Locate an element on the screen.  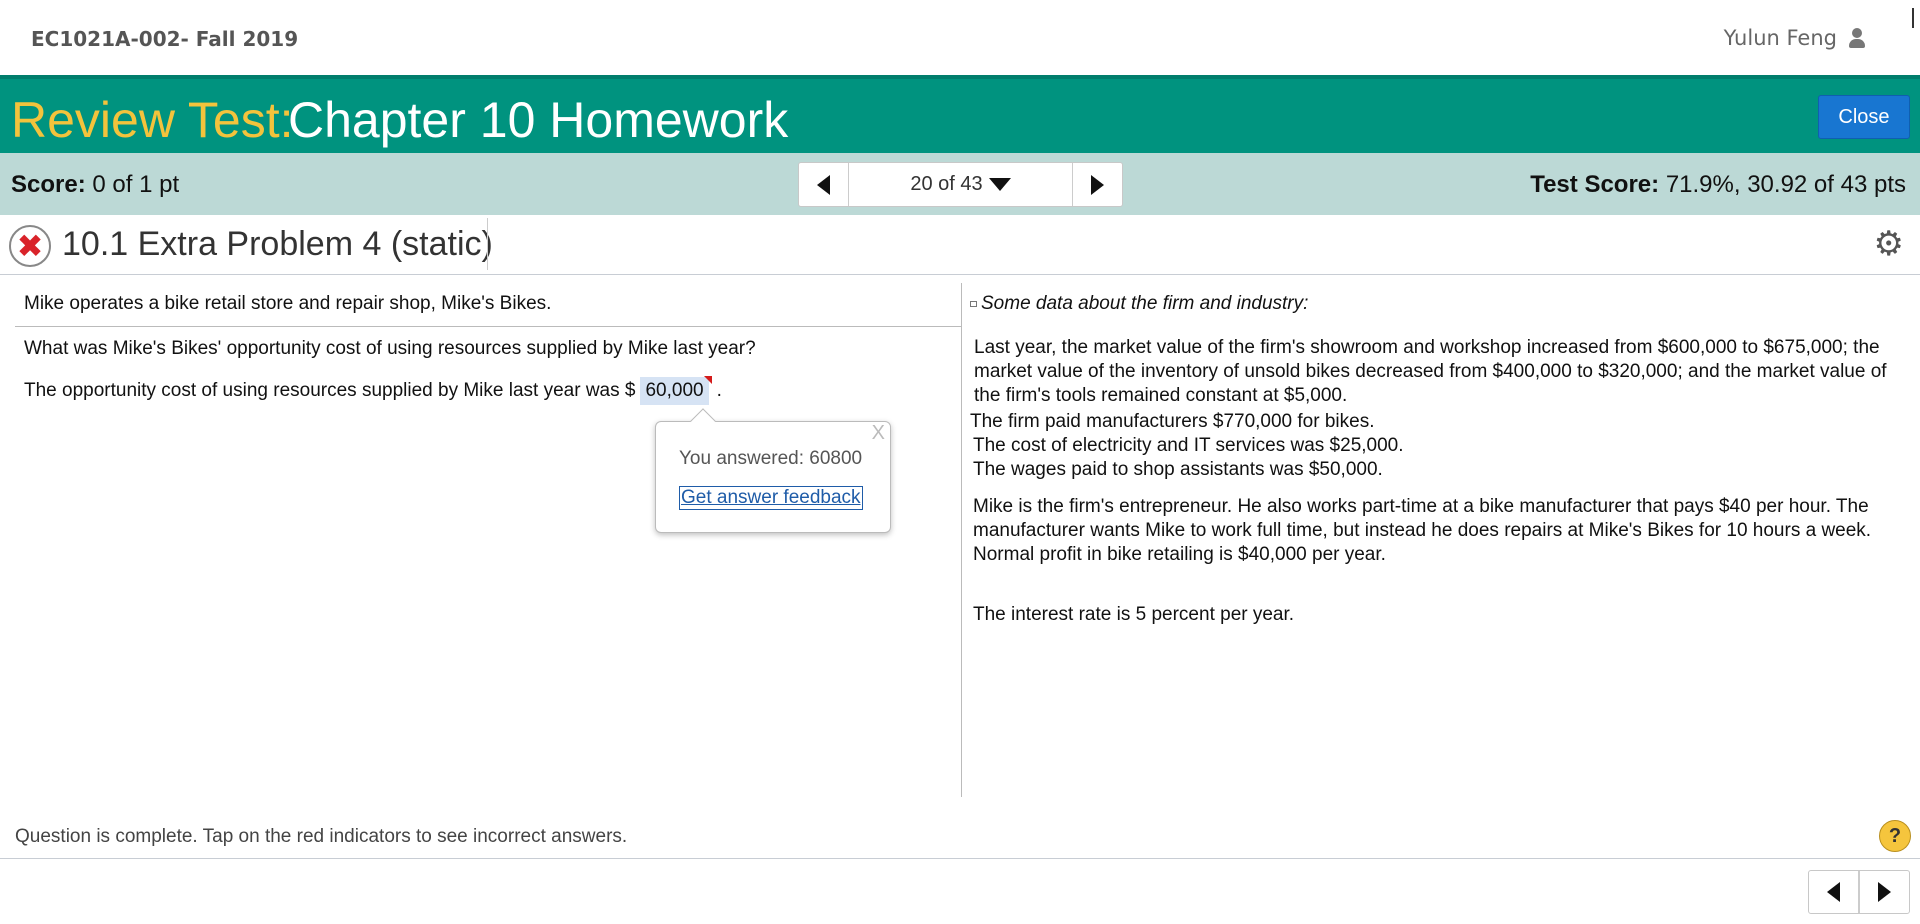
caret-down-icon is located at coordinates (999, 184).